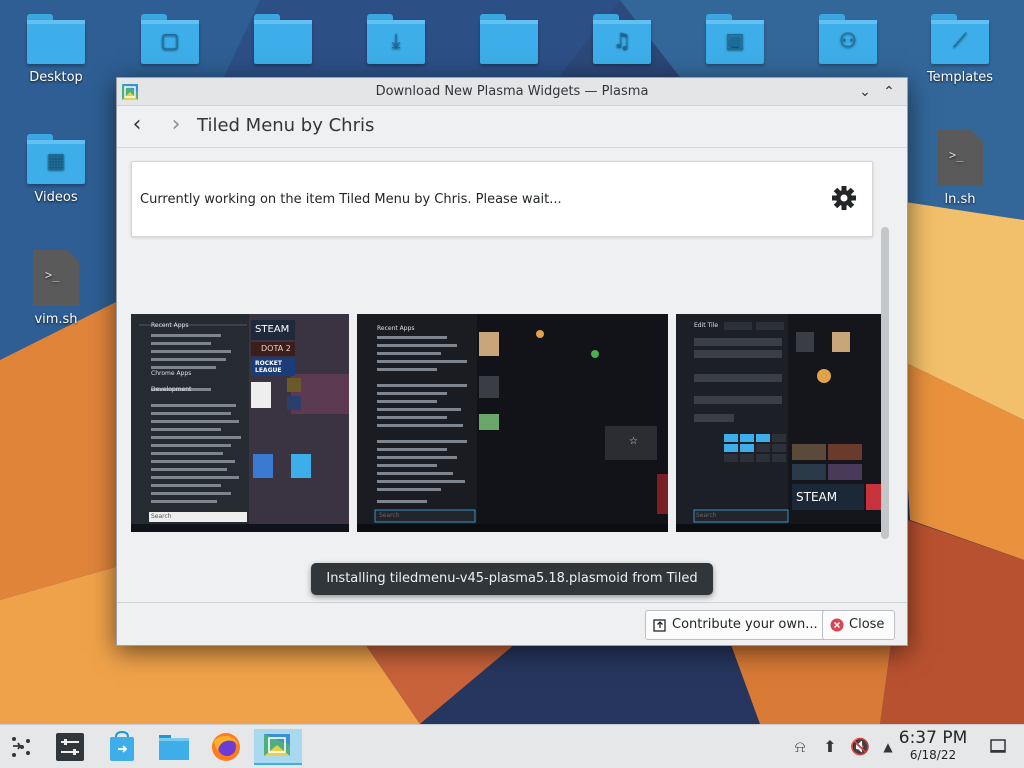  I want to click on desktop-folder-music: ♫, so click(622, 42).